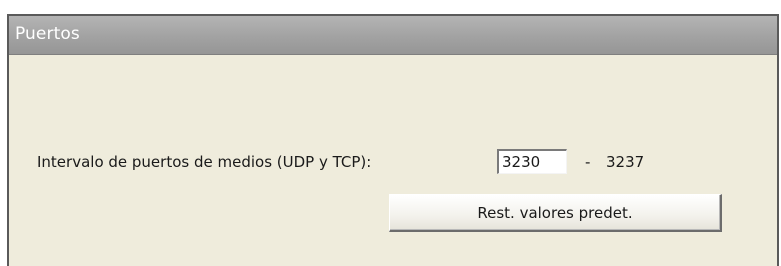 The image size is (781, 266). What do you see at coordinates (625, 162) in the screenshot?
I see `end-port-value: 3237` at bounding box center [625, 162].